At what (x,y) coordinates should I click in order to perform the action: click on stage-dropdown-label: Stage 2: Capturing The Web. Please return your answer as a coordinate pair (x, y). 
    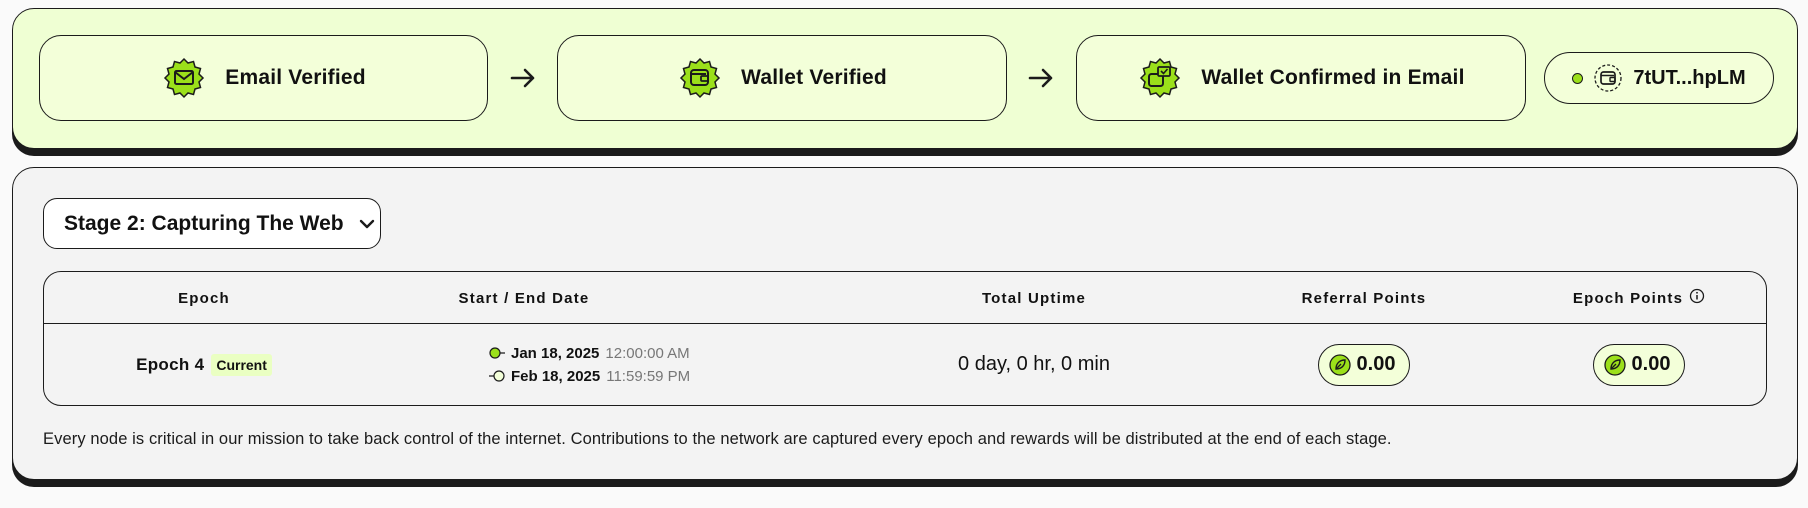
    Looking at the image, I should click on (204, 223).